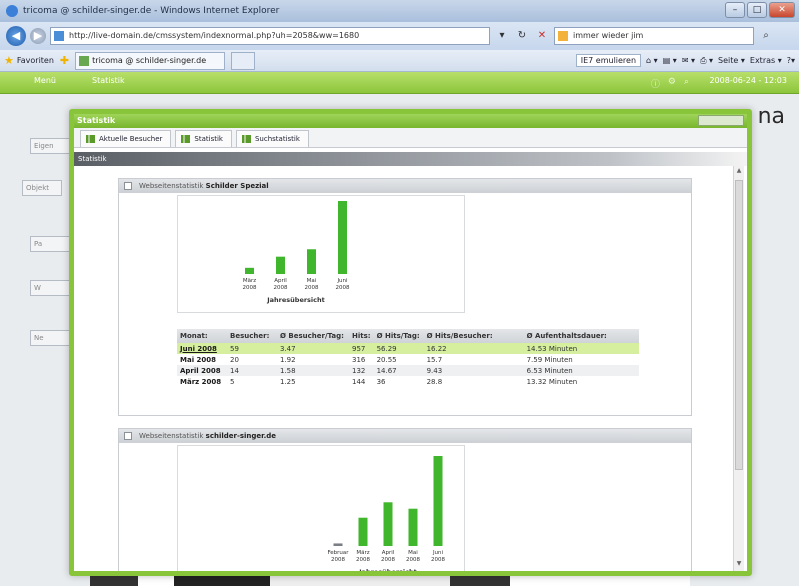  What do you see at coordinates (313, 370) in the screenshot?
I see `cell: 1.58` at bounding box center [313, 370].